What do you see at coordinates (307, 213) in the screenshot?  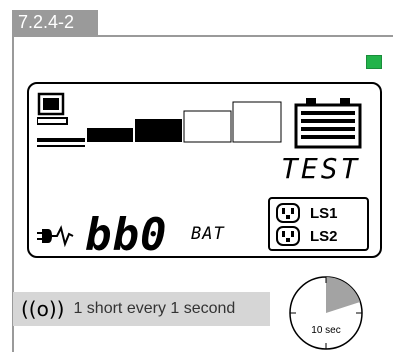 I see `outlet-row-ls1: LS1` at bounding box center [307, 213].